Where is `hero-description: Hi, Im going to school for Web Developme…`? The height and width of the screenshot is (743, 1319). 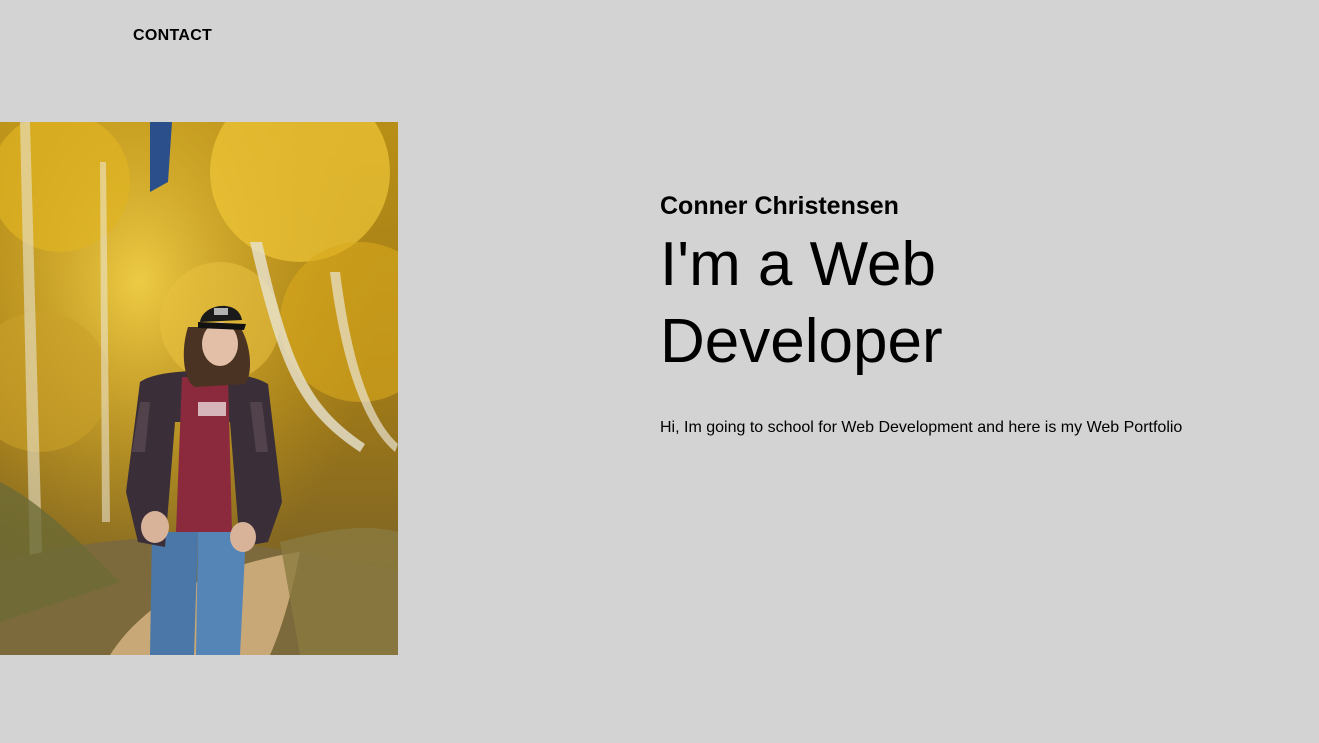
hero-description: Hi, Im going to school for Web Developme… is located at coordinates (921, 427).